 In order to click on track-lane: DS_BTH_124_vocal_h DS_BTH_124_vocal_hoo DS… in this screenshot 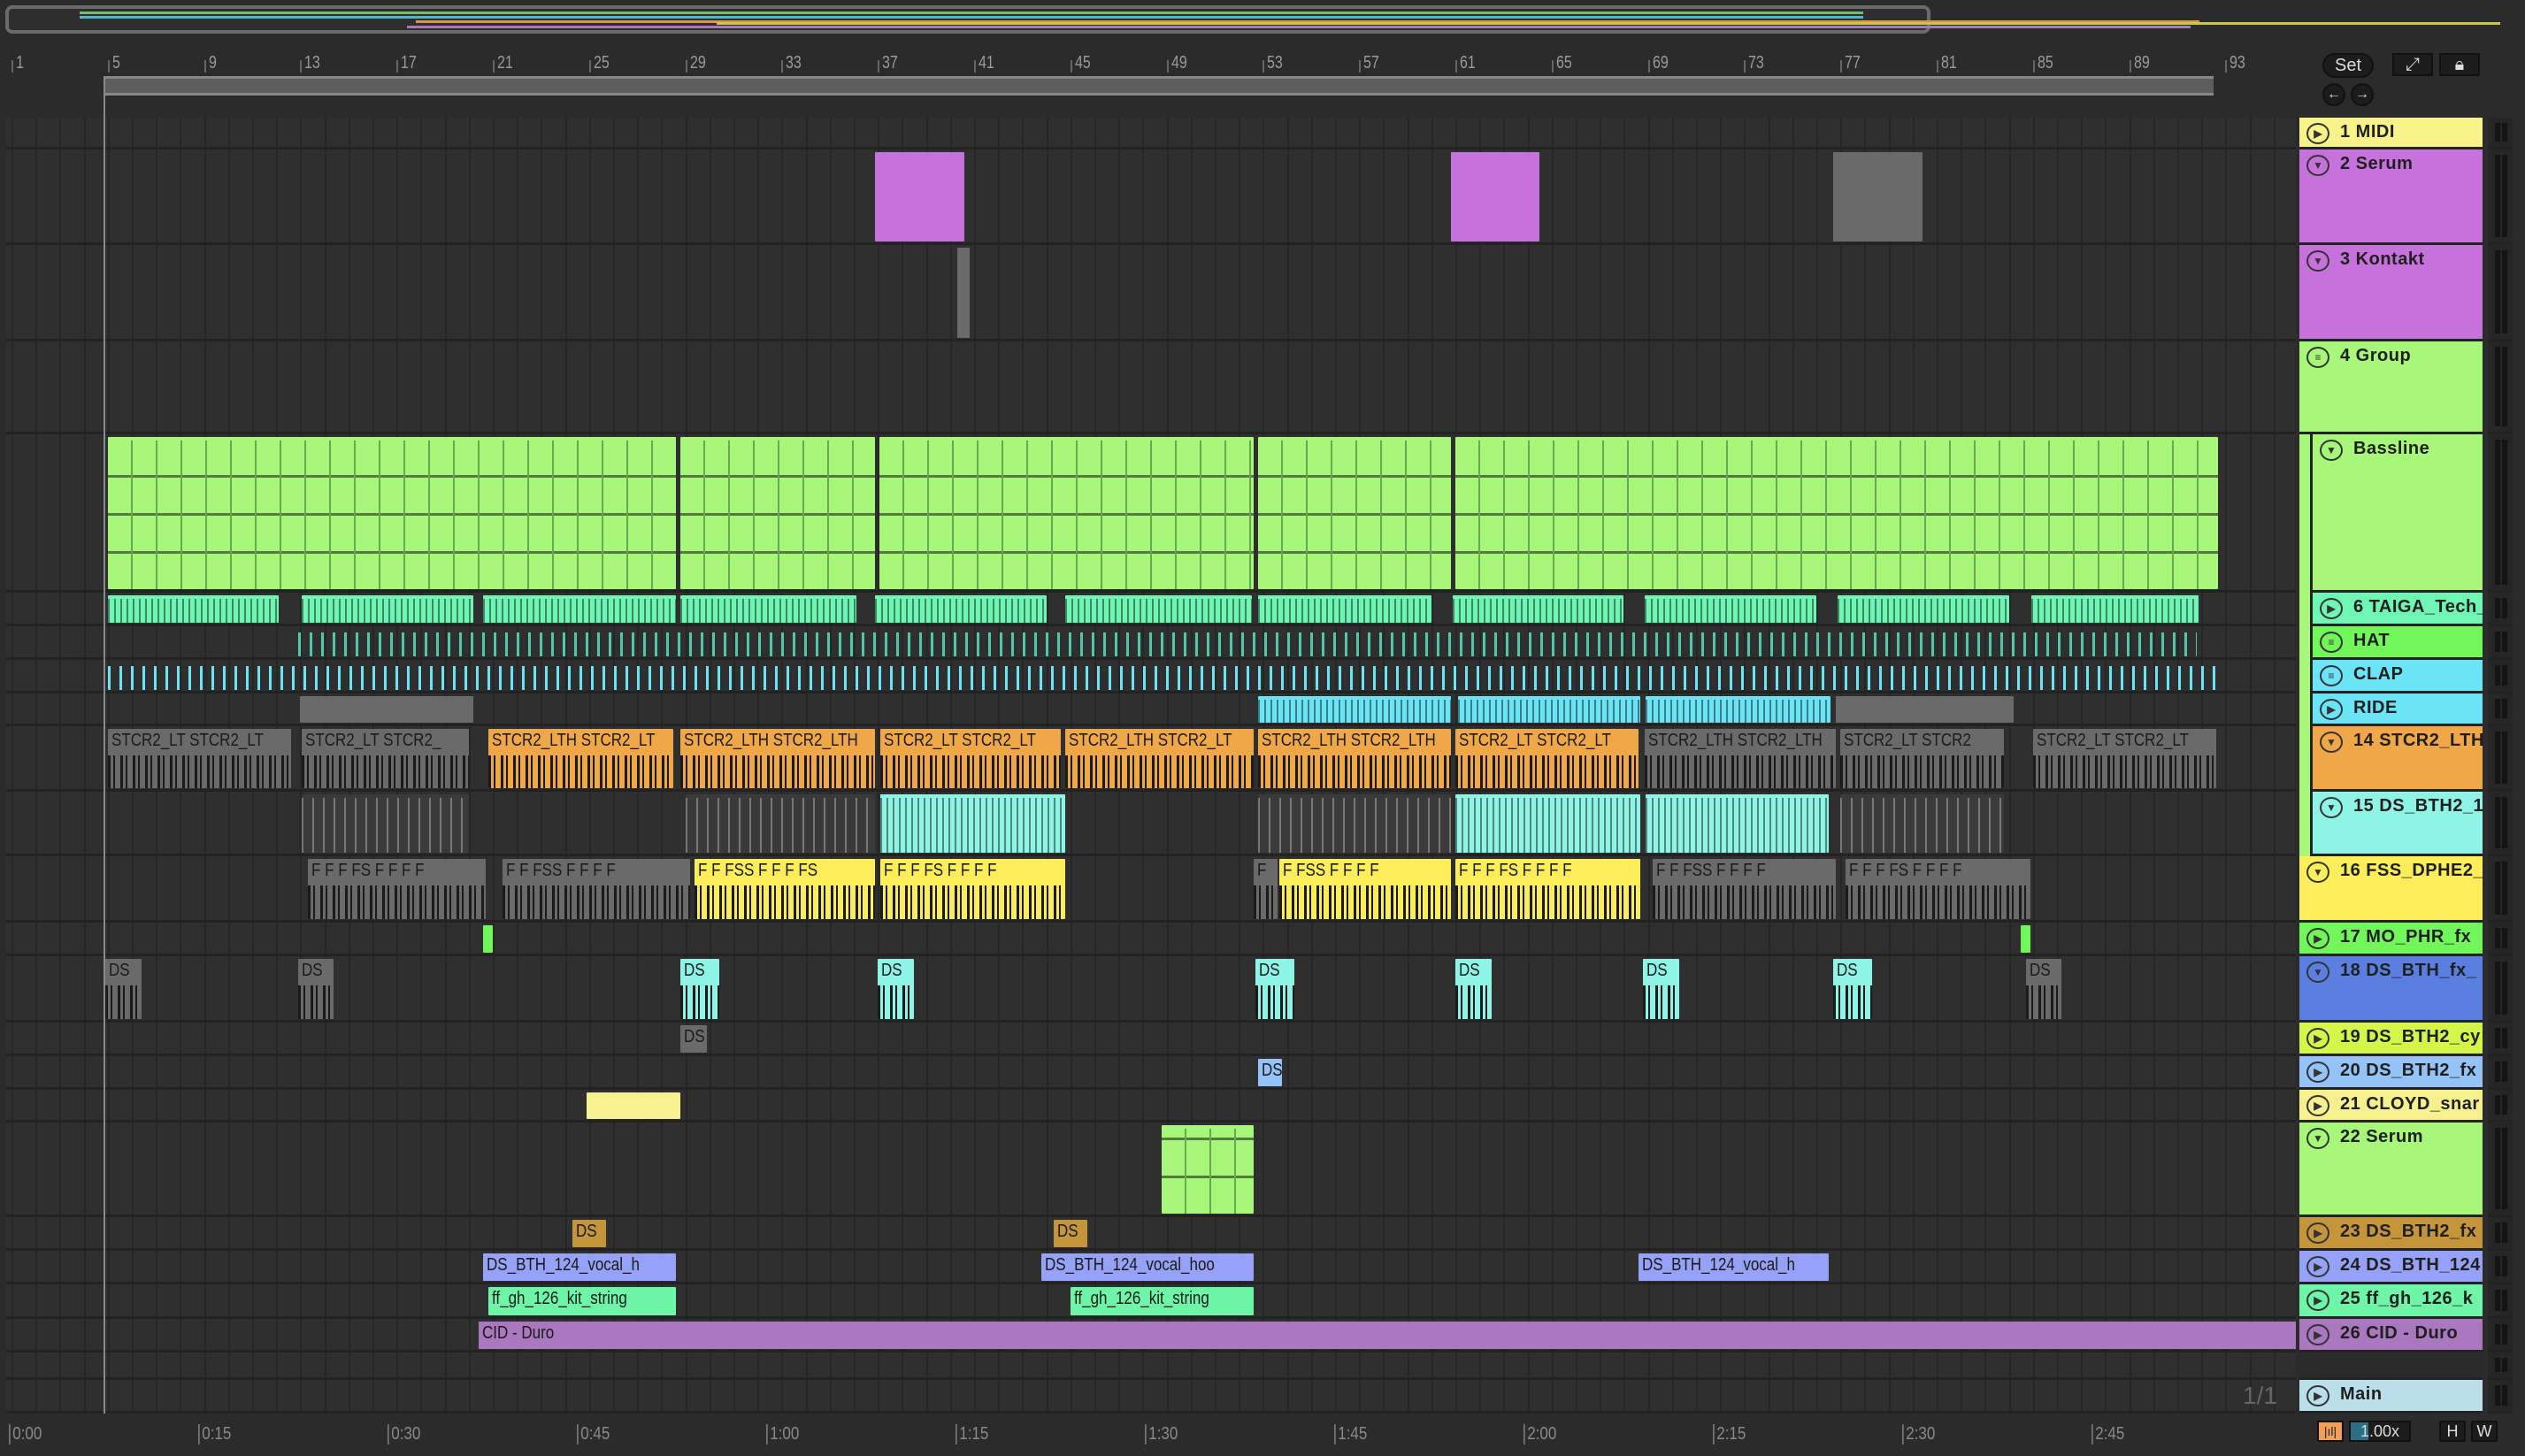, I will do `click(1151, 1267)`.